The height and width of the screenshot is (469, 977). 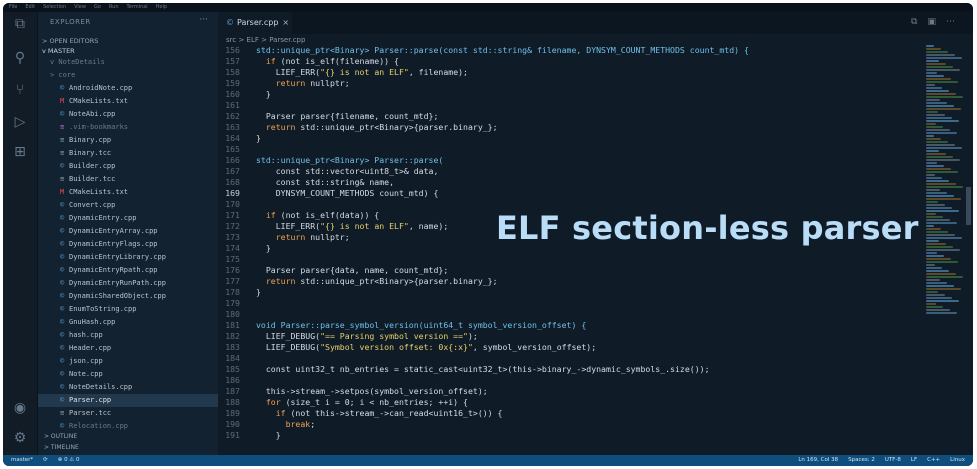 What do you see at coordinates (128, 88) in the screenshot?
I see `file-tree-item: © AndroidNote.cpp` at bounding box center [128, 88].